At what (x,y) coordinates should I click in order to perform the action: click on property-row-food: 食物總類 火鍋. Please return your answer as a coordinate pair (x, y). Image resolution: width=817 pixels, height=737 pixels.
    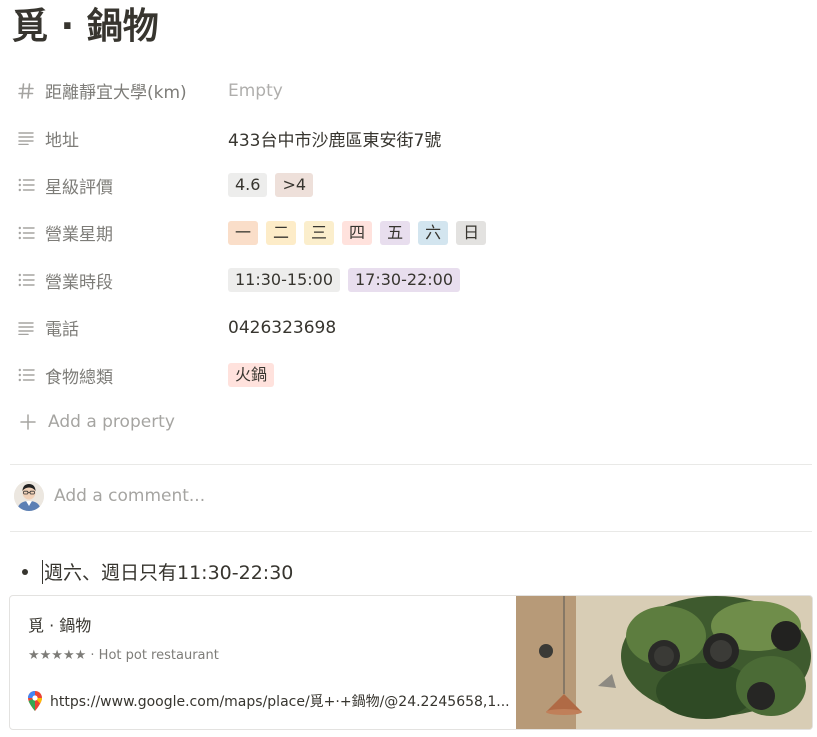
    Looking at the image, I should click on (410, 374).